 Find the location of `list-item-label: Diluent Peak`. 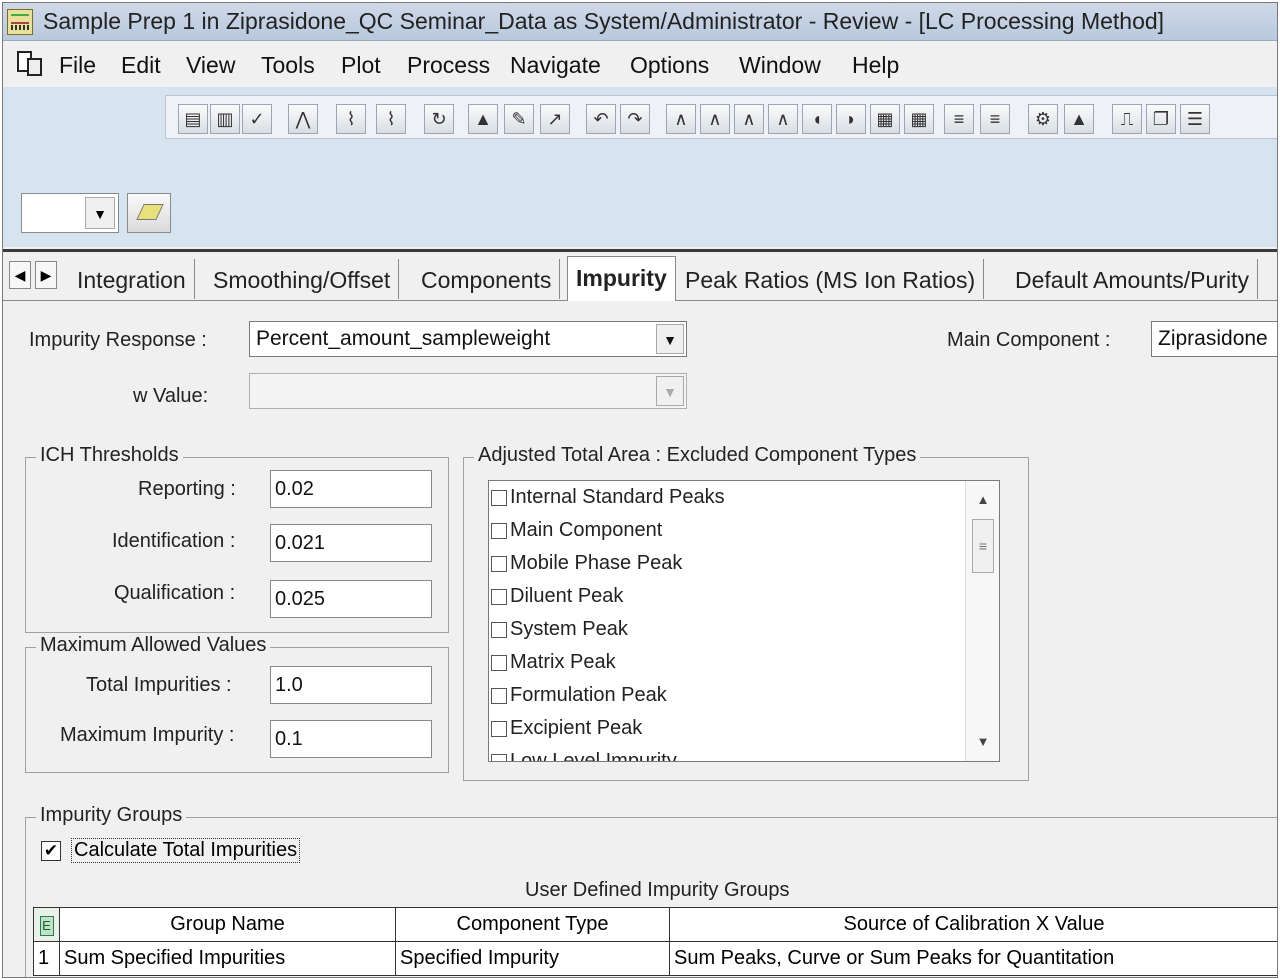

list-item-label: Diluent Peak is located at coordinates (567, 596).